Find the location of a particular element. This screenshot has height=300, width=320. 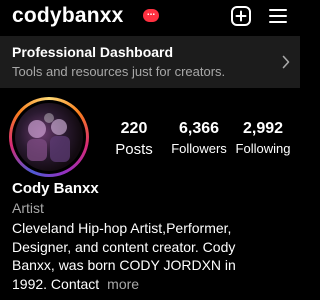

followers-count: 6,366 is located at coordinates (199, 128).